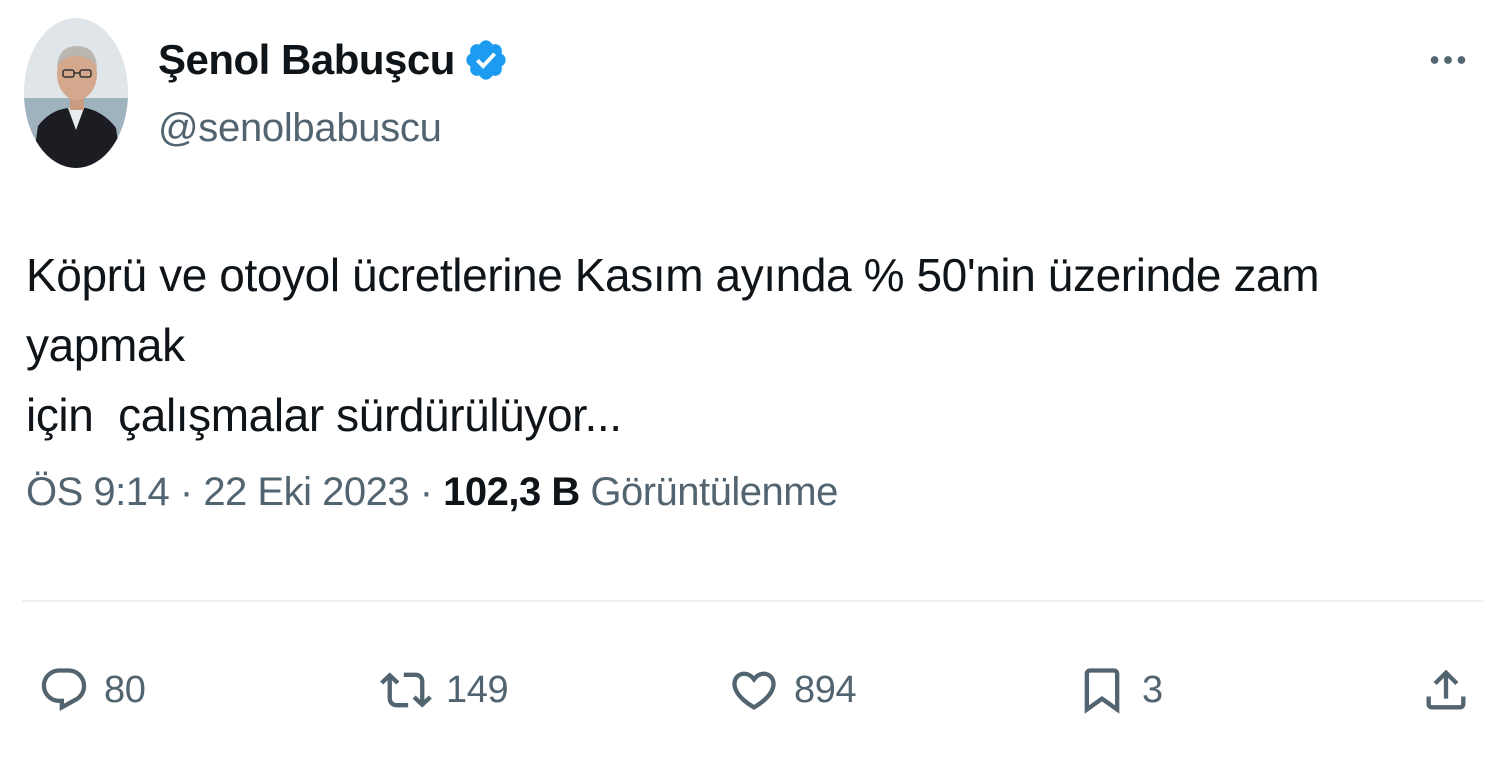  I want to click on heart-icon, so click(754, 690).